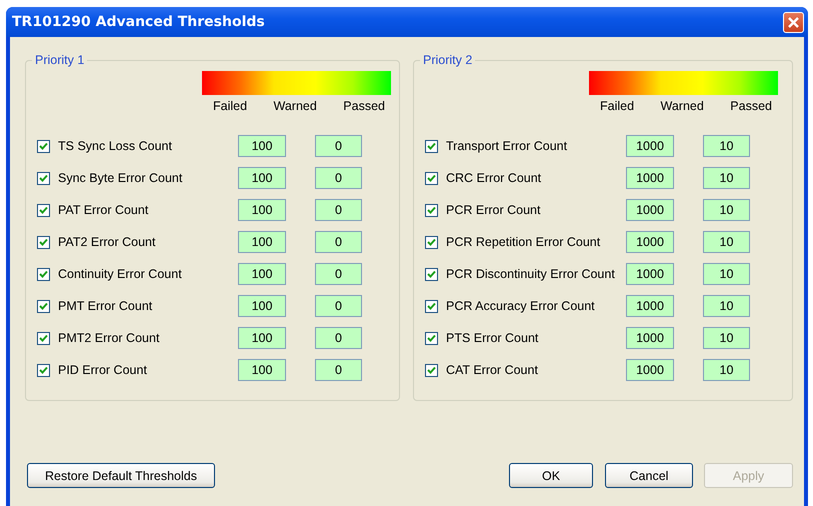 This screenshot has width=813, height=506. What do you see at coordinates (107, 242) in the screenshot?
I see `row-label: PAT2 Error Count` at bounding box center [107, 242].